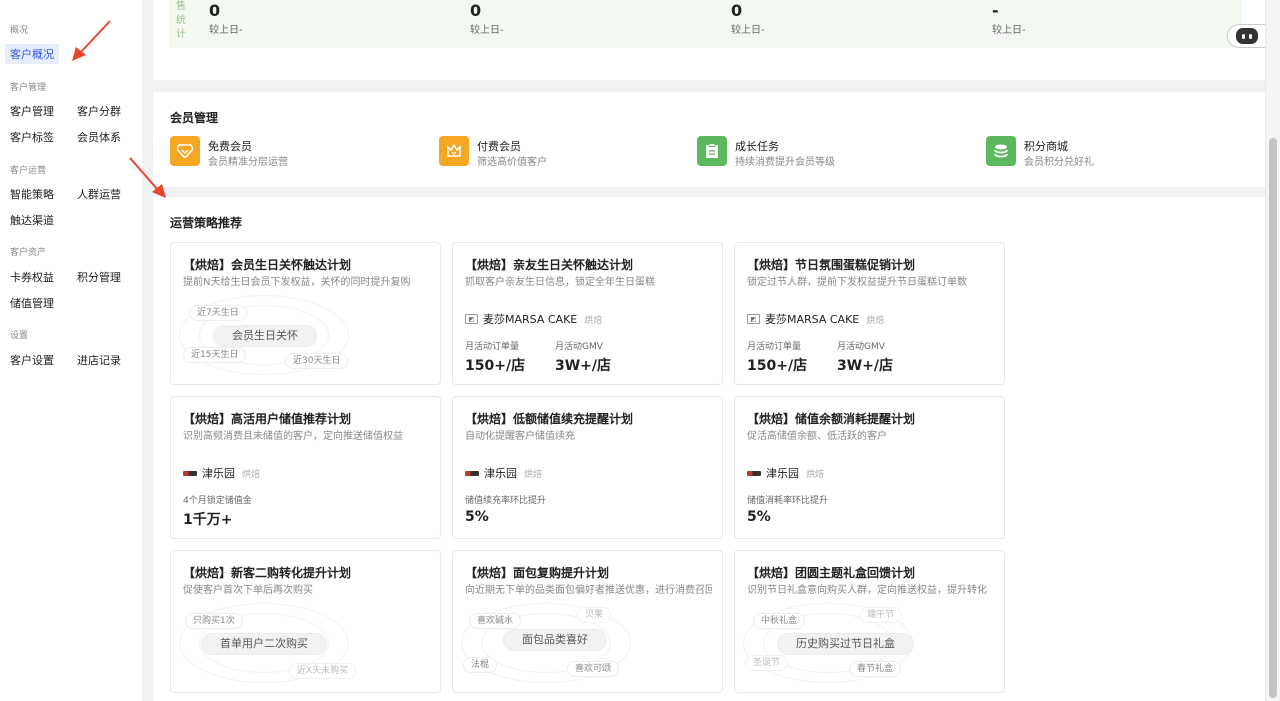  Describe the element at coordinates (28, 88) in the screenshot. I see `sidebar-group-customer-management: 客户管理` at that location.